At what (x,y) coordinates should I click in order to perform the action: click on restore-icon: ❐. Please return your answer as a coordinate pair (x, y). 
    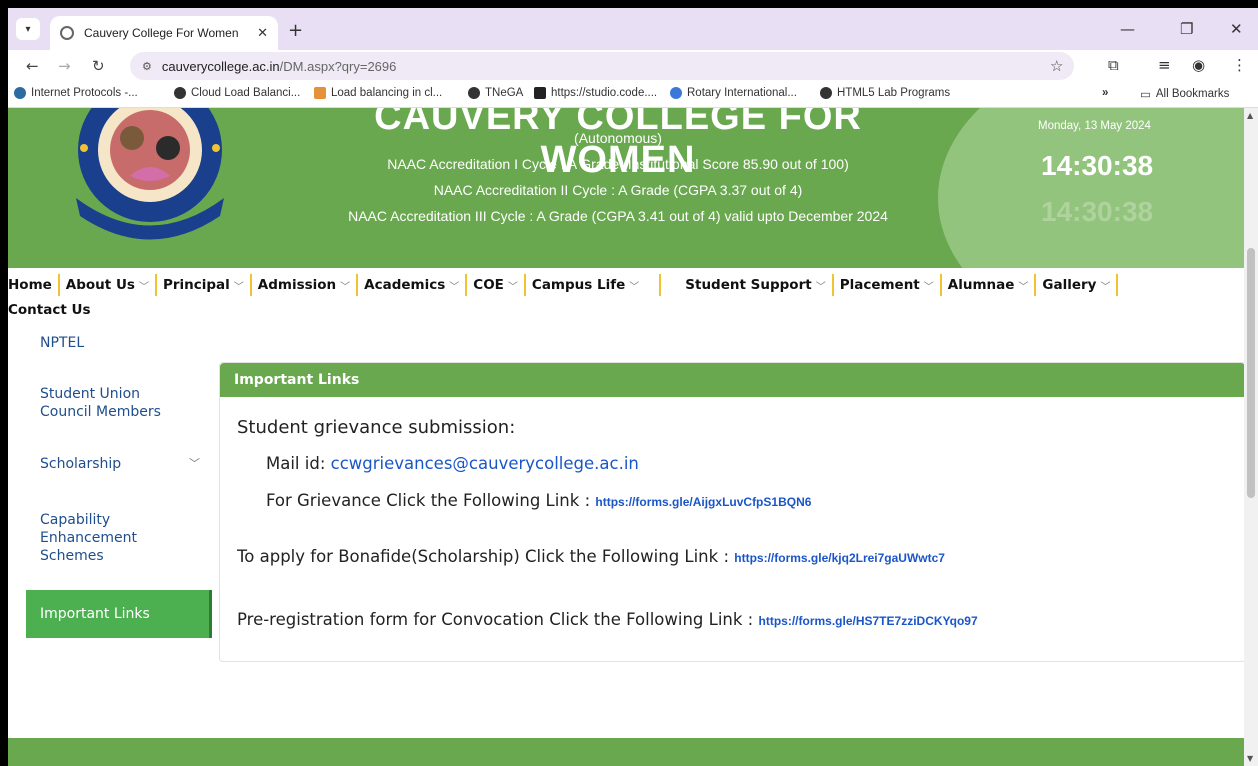
    Looking at the image, I should click on (1186, 29).